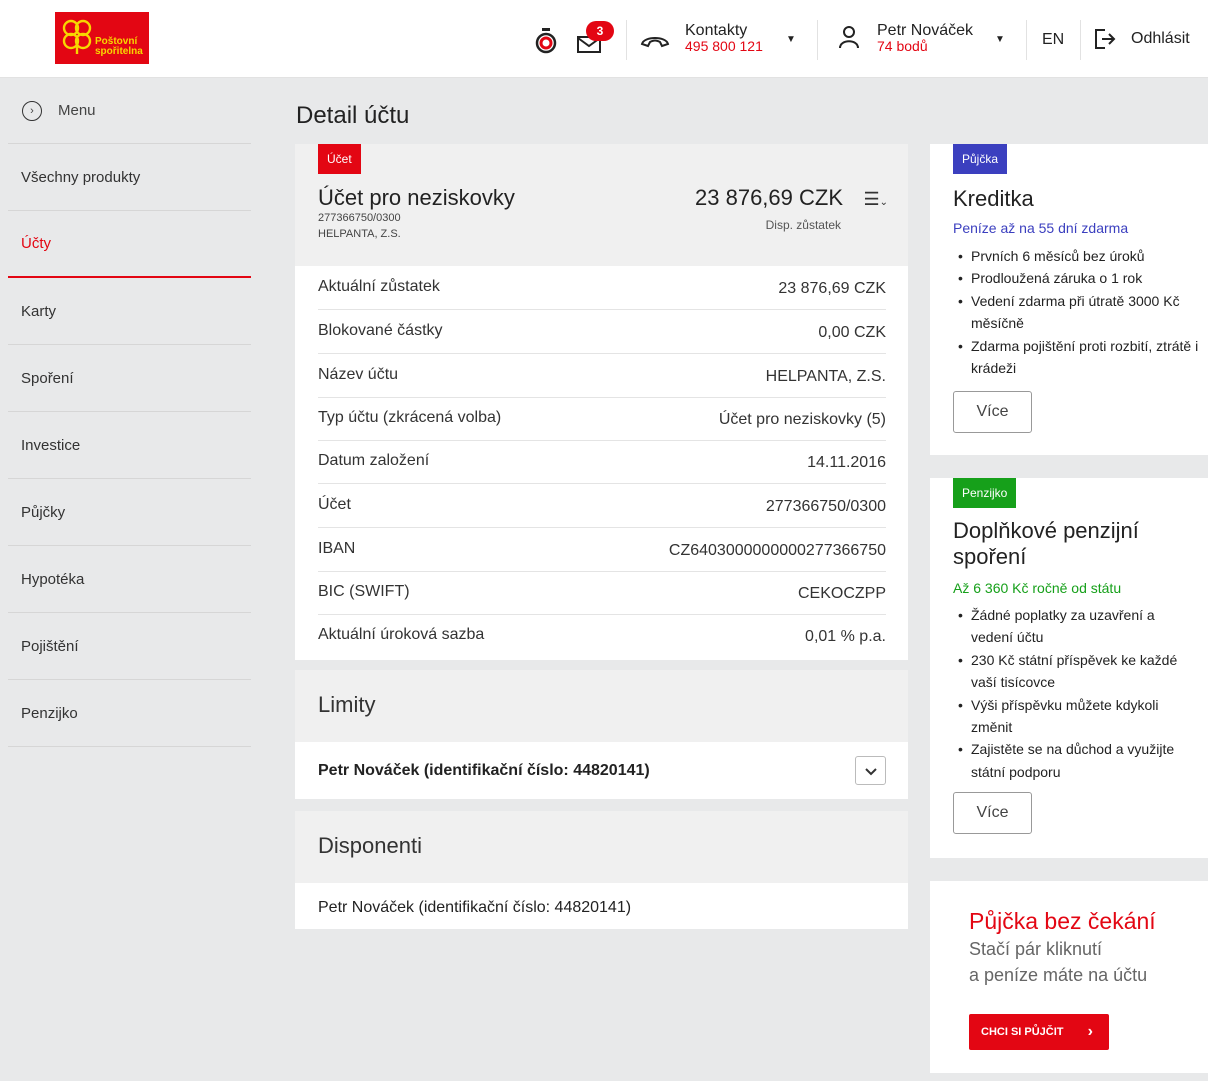  I want to click on offer-subtitle: Až 6 360 Kč ročně od státu, so click(1037, 588).